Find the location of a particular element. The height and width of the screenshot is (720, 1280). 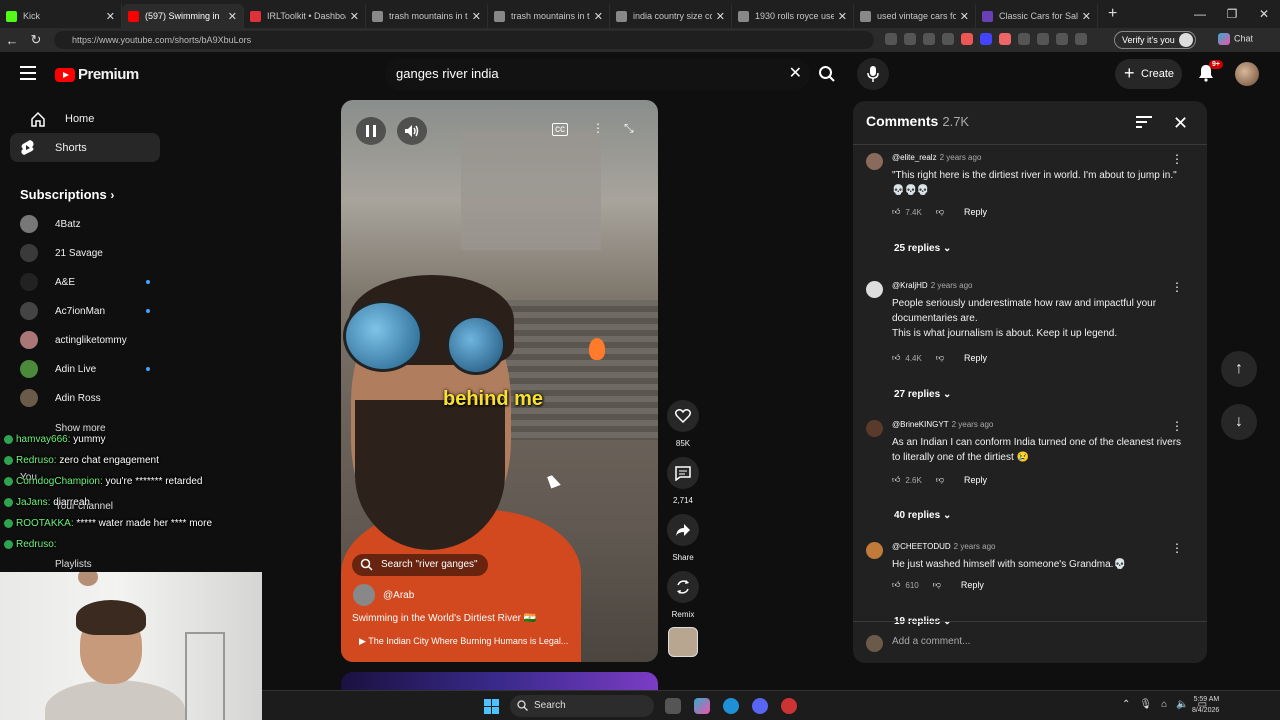

notifications-button: 9+ is located at coordinates (1210, 71).